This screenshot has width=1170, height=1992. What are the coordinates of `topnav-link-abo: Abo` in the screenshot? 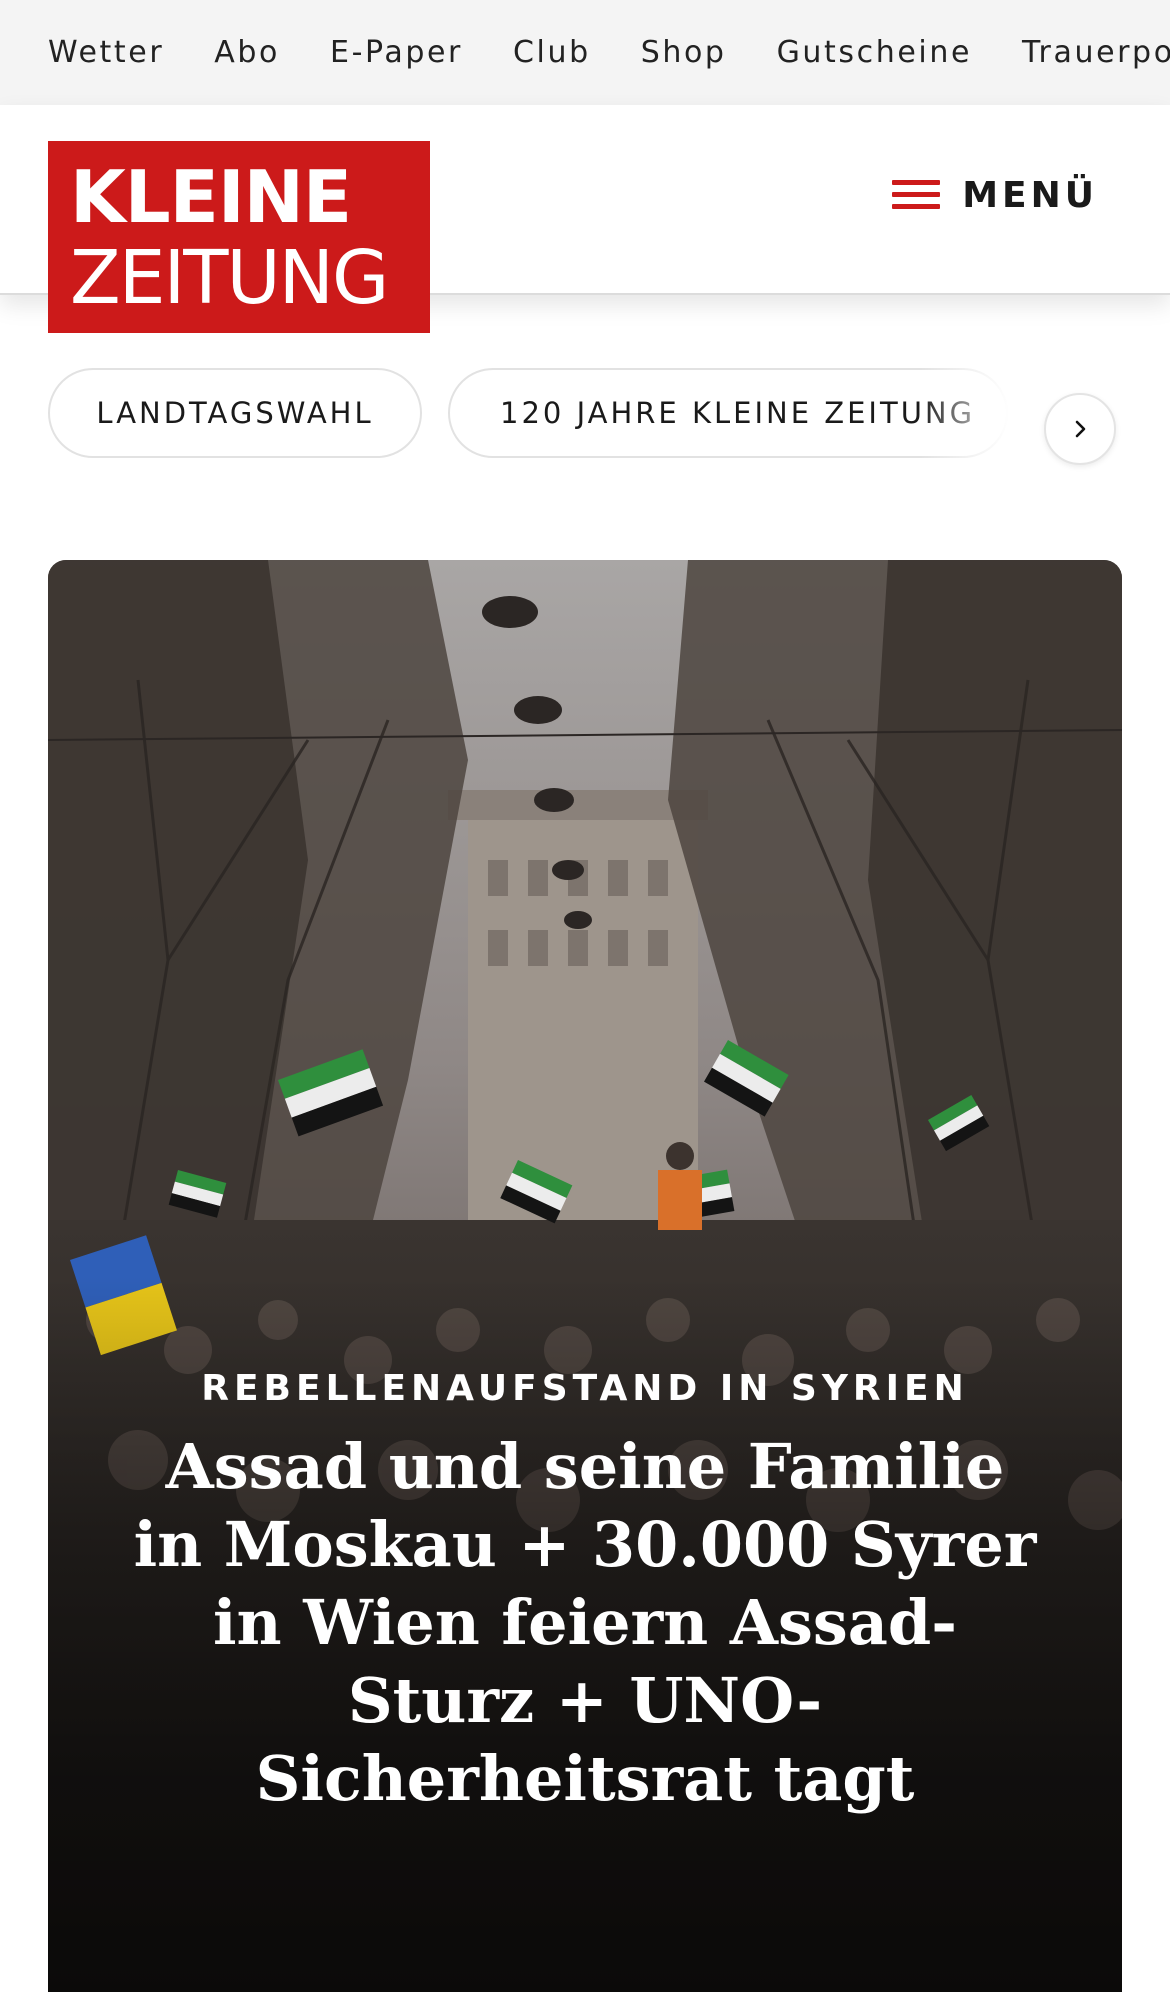 It's located at (247, 52).